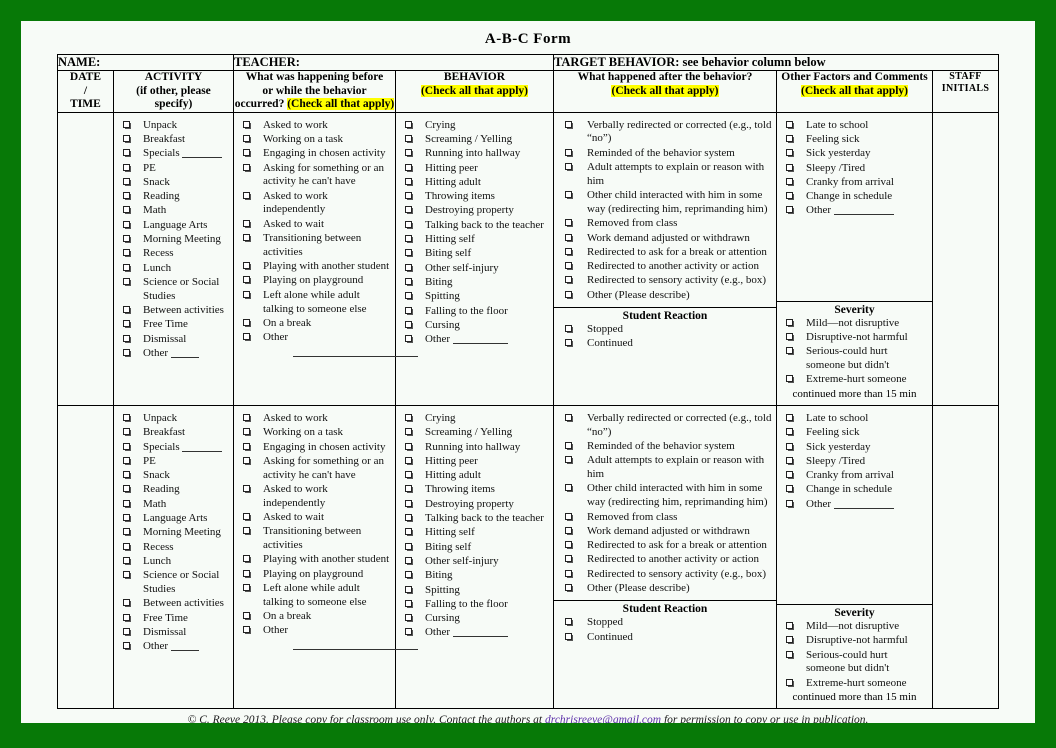  Describe the element at coordinates (474, 211) in the screenshot. I see `list-item: Destroying property` at that location.